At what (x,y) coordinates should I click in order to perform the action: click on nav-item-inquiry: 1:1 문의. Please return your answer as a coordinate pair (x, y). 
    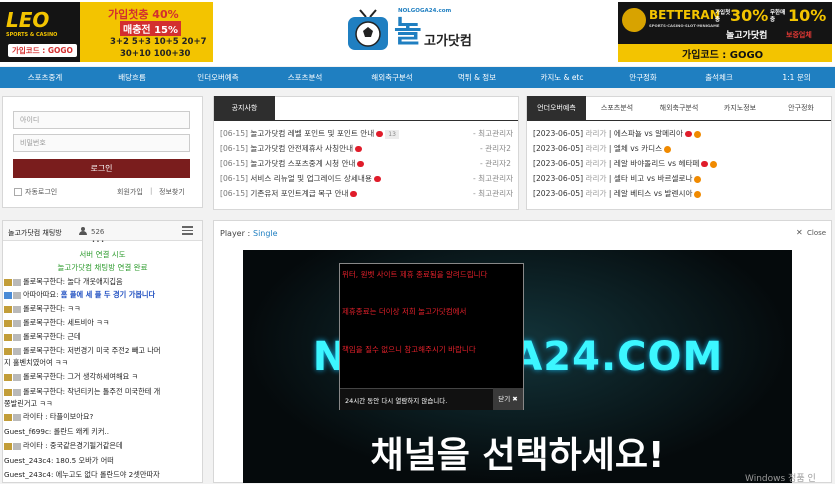
    Looking at the image, I should click on (796, 77).